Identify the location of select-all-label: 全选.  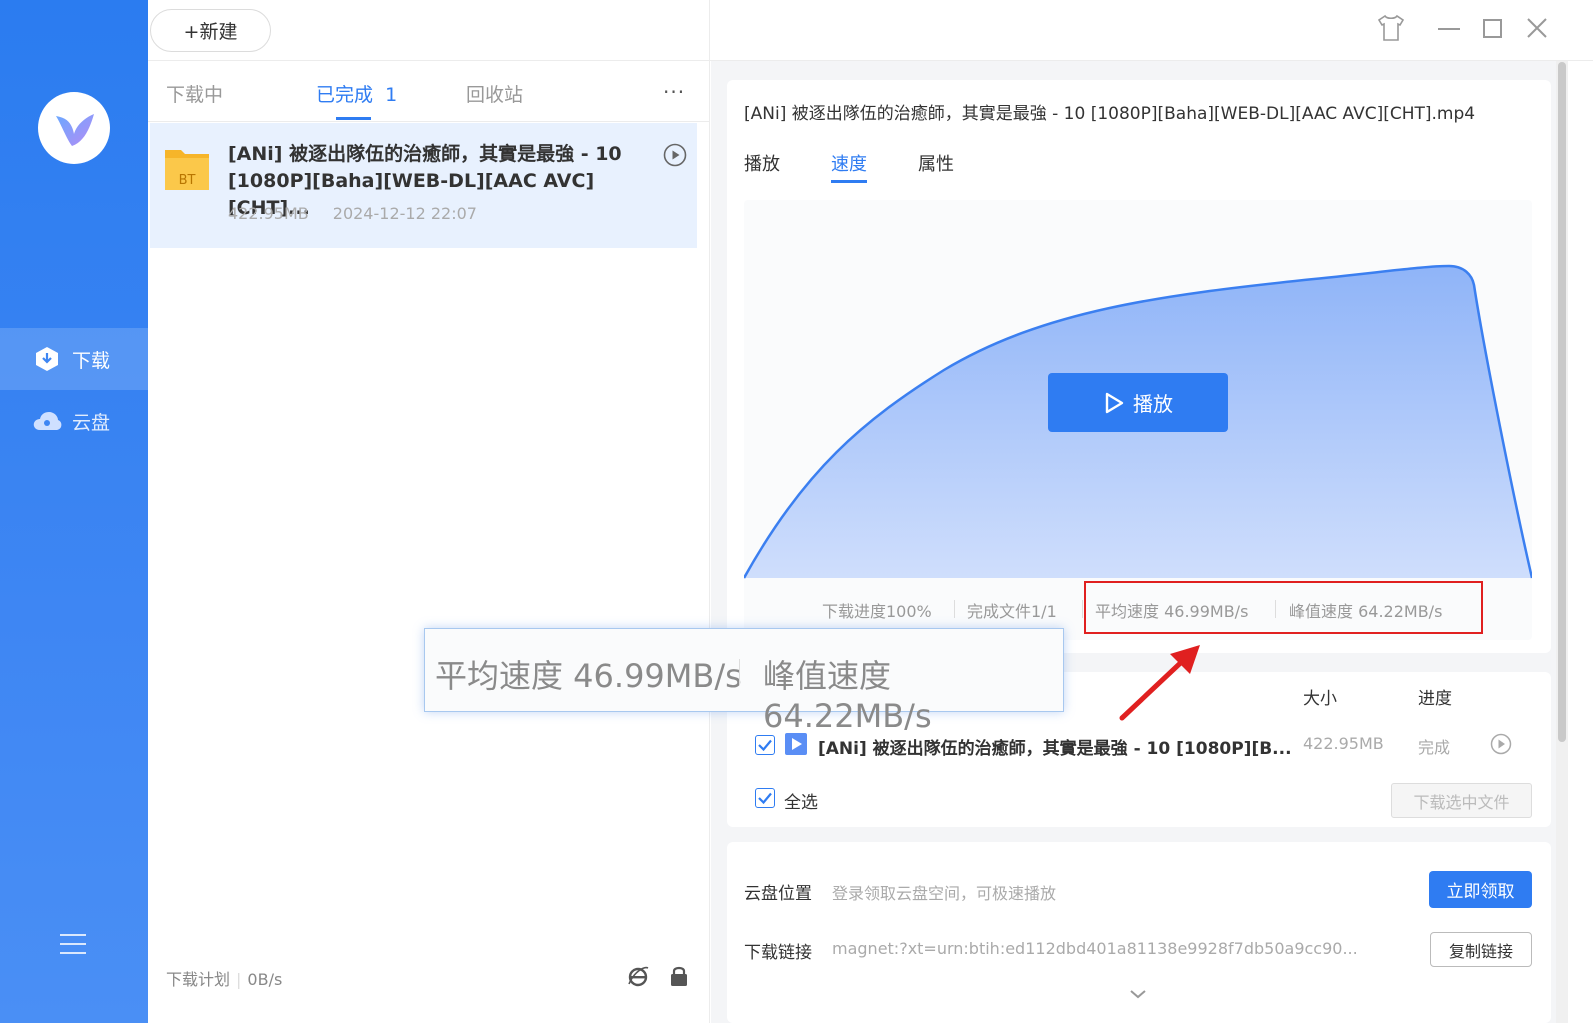
(801, 800).